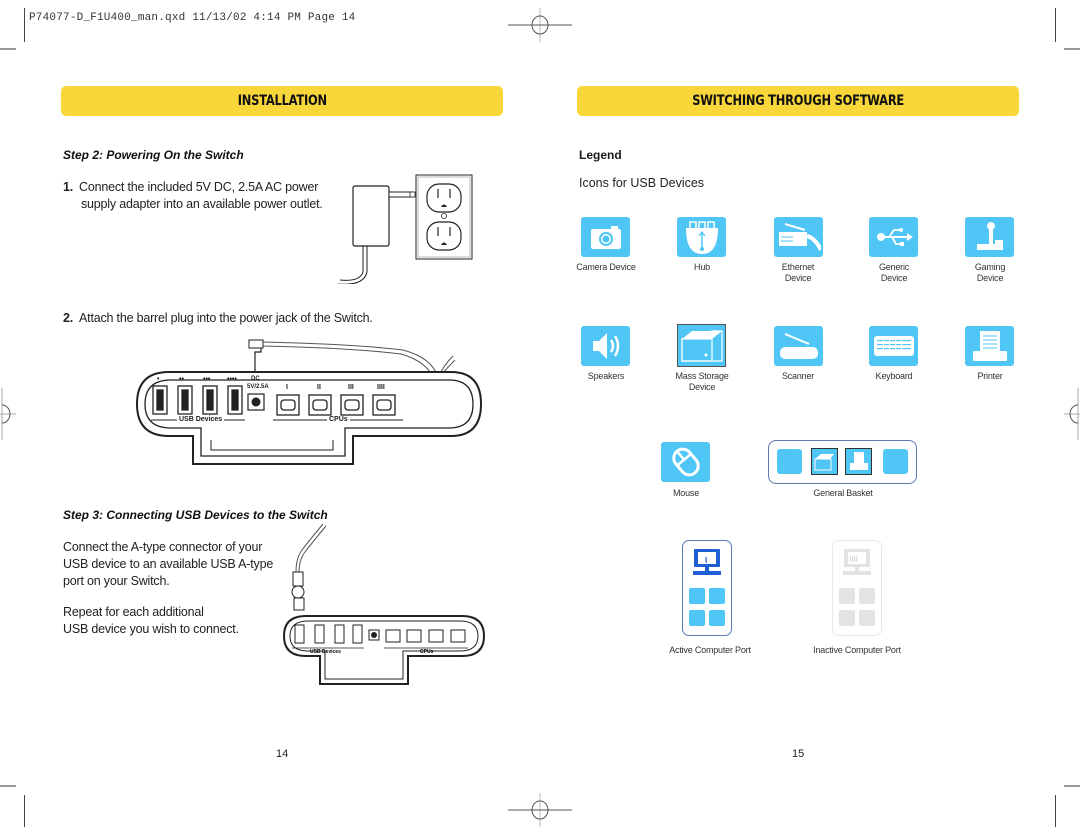 The height and width of the screenshot is (834, 1080). What do you see at coordinates (842, 462) in the screenshot?
I see `general-basket` at bounding box center [842, 462].